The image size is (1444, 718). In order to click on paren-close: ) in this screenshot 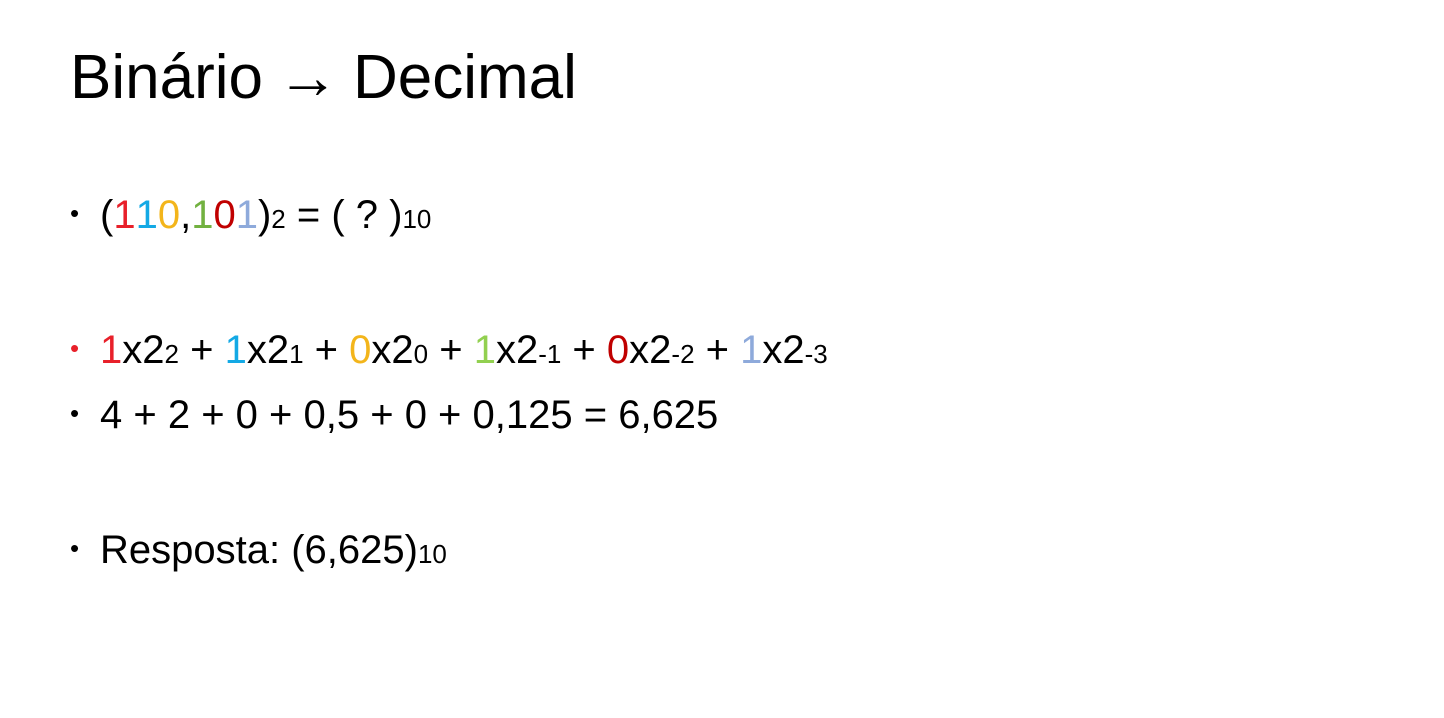, I will do `click(264, 215)`.